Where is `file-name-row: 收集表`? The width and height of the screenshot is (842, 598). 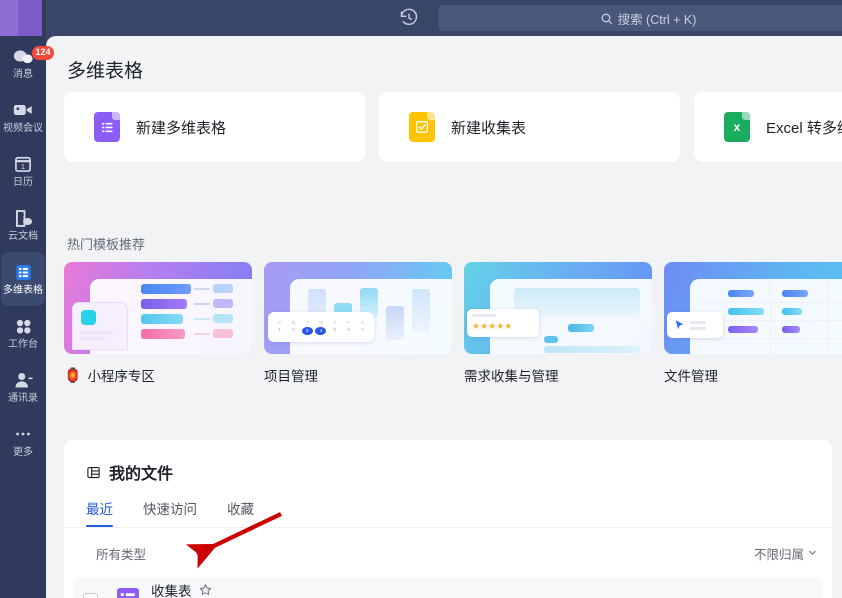
file-name-row: 收集表 is located at coordinates (184, 589).